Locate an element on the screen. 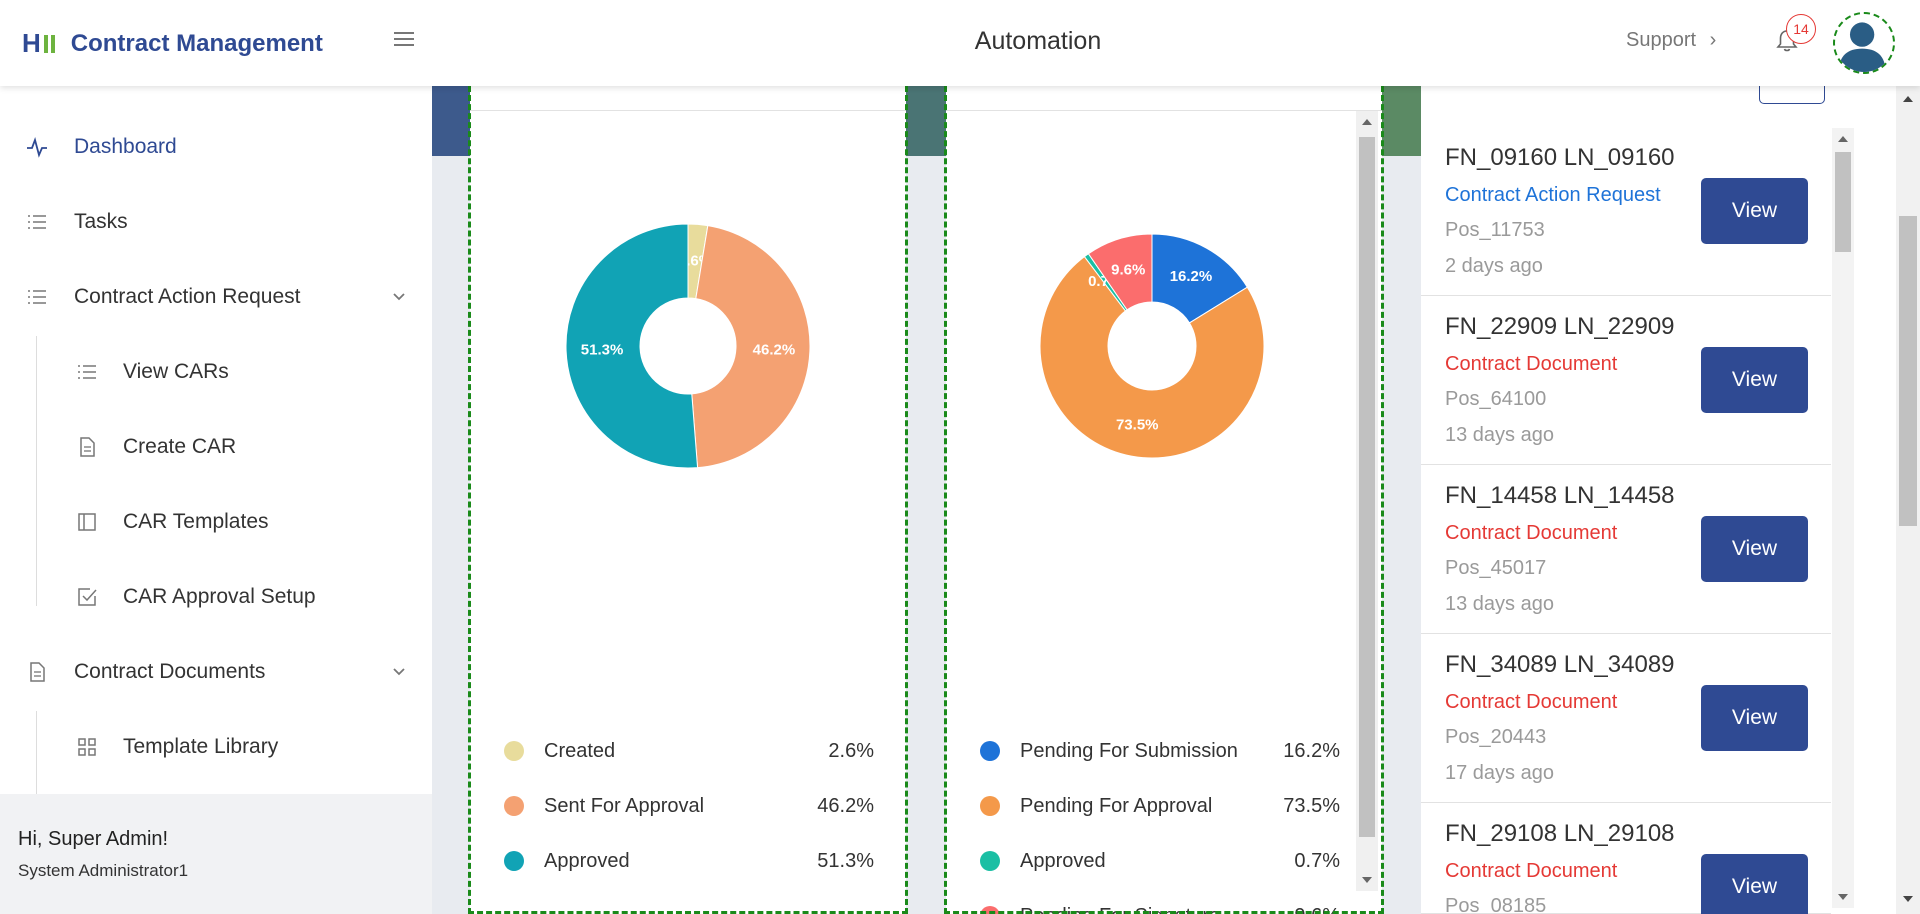  page-scrollbar is located at coordinates (1908, 500).